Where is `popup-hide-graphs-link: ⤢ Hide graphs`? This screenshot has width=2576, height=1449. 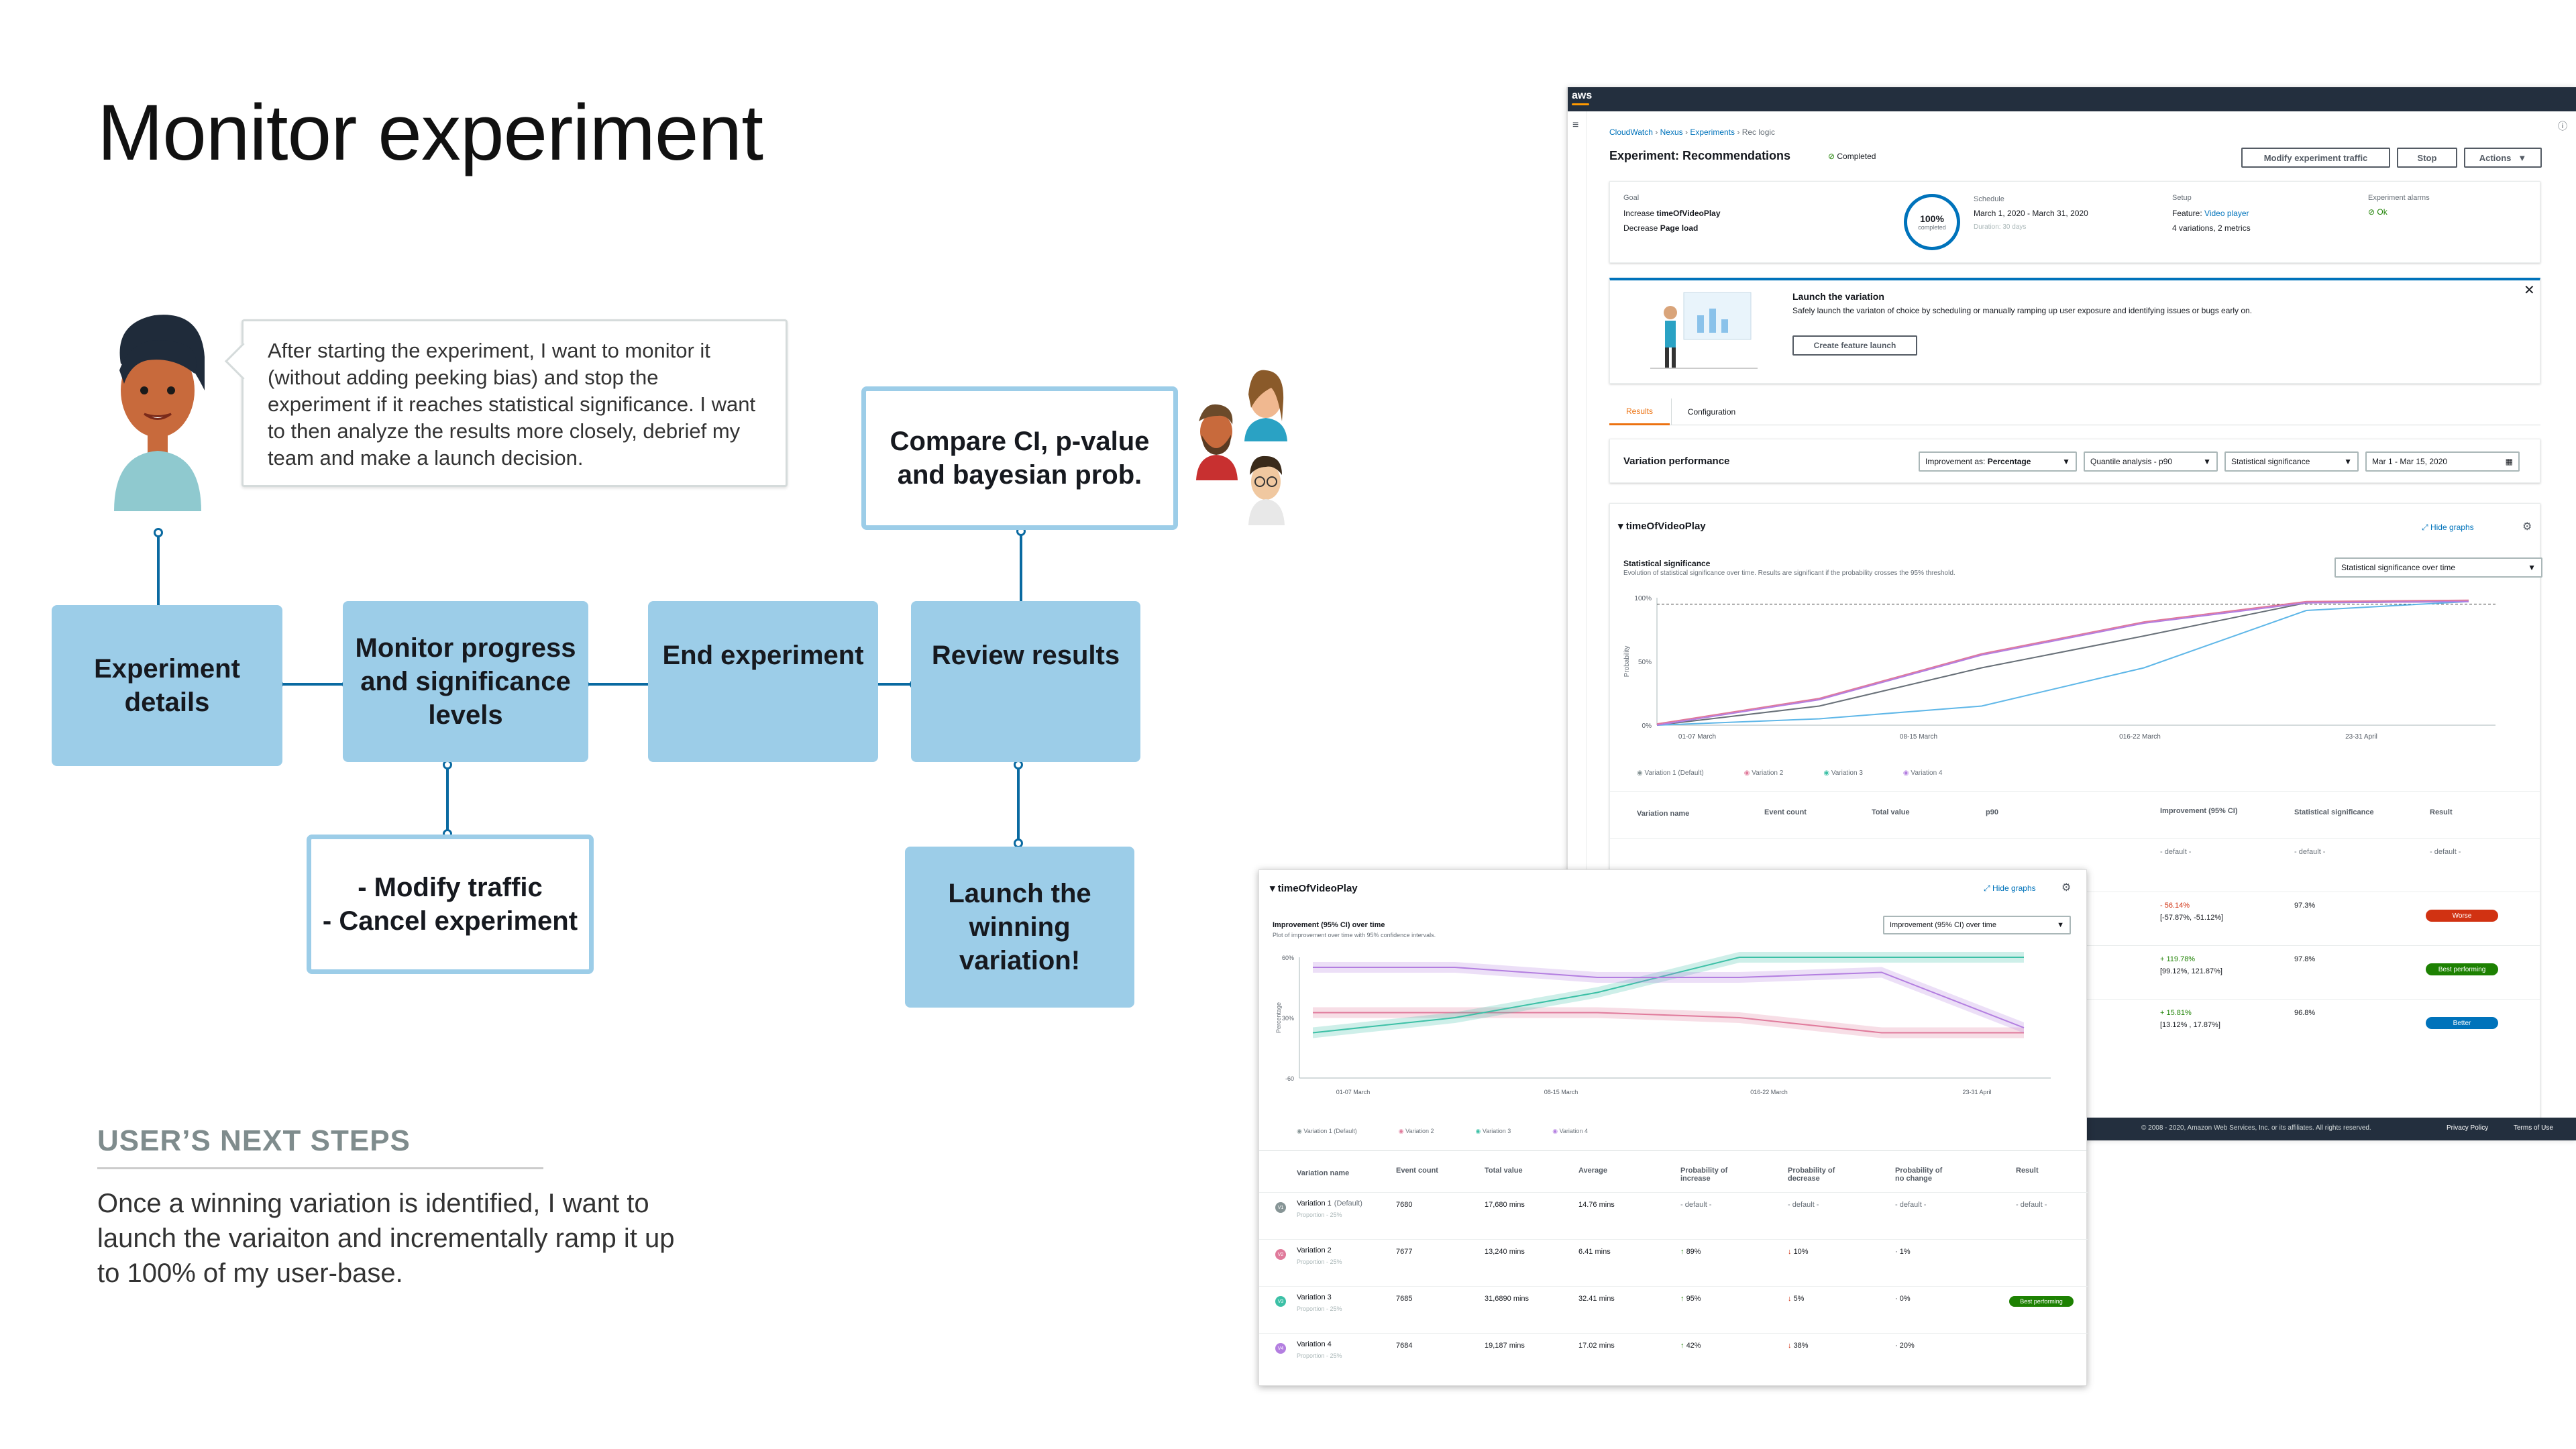
popup-hide-graphs-link: ⤢ Hide graphs is located at coordinates (2010, 888).